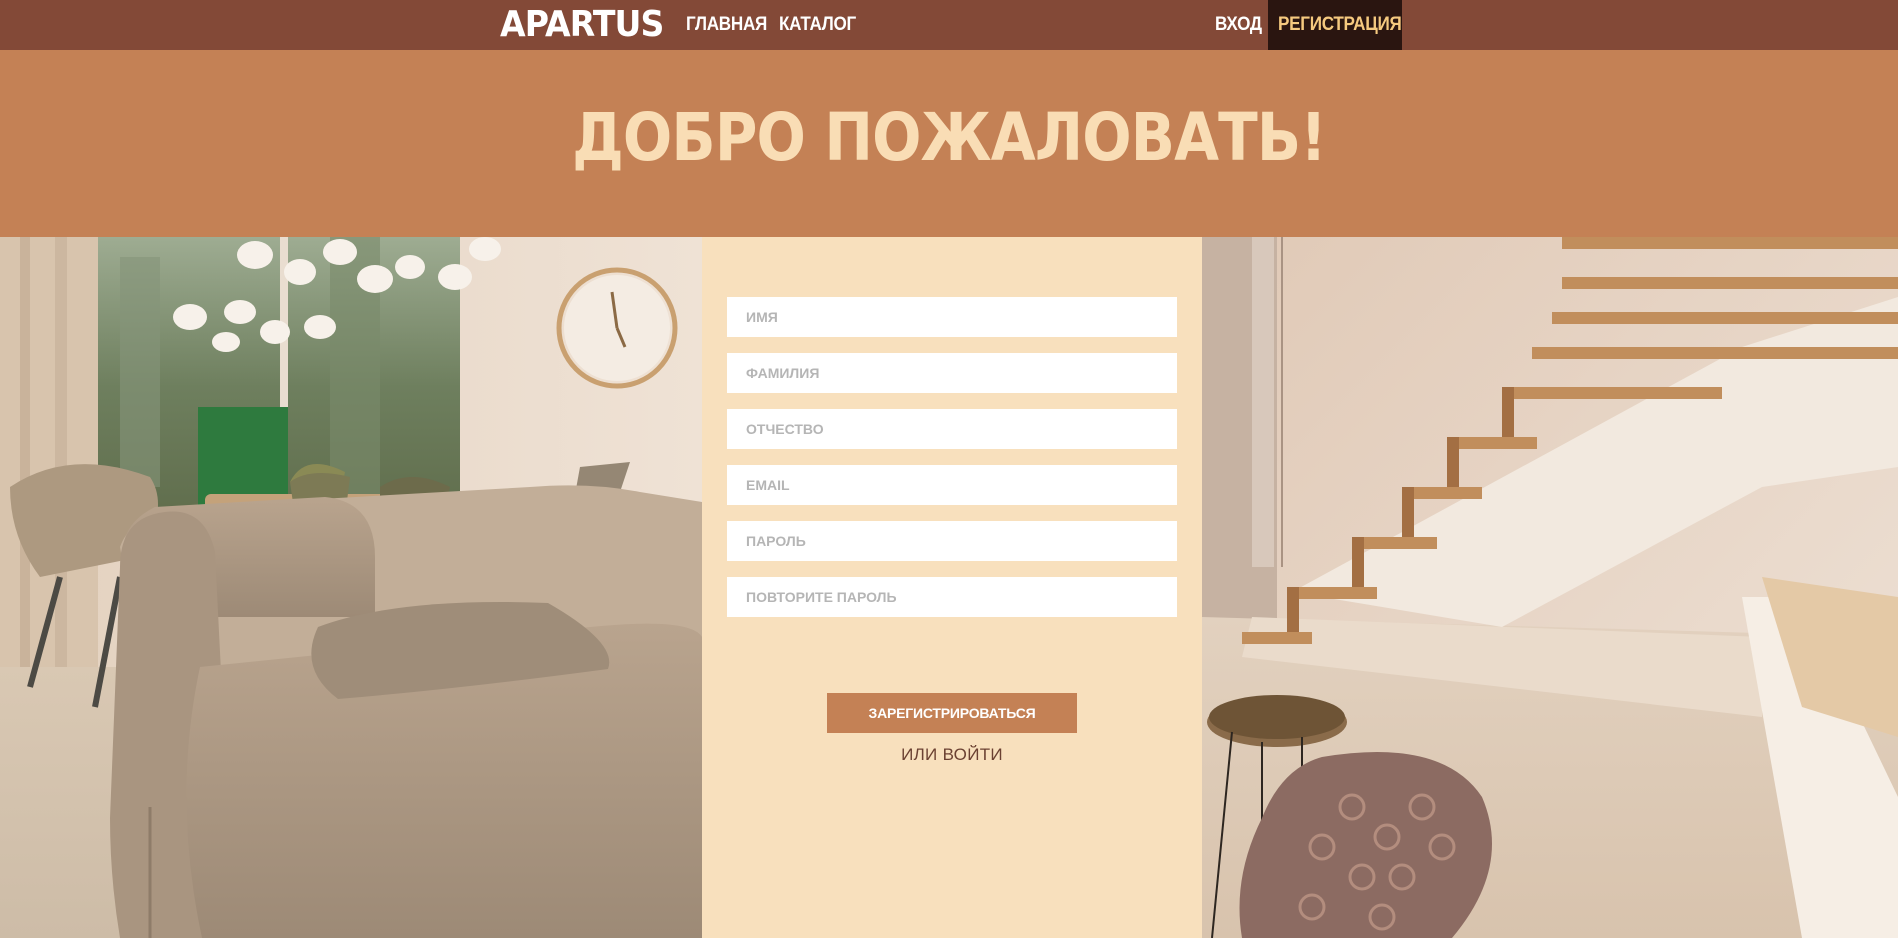 The image size is (1898, 938). Describe the element at coordinates (949, 25) in the screenshot. I see `top-navbar: APARTUS ГЛАВНАЯ КАТАЛОГ ВХОД РЕГИСТРАЦИЯ` at that location.